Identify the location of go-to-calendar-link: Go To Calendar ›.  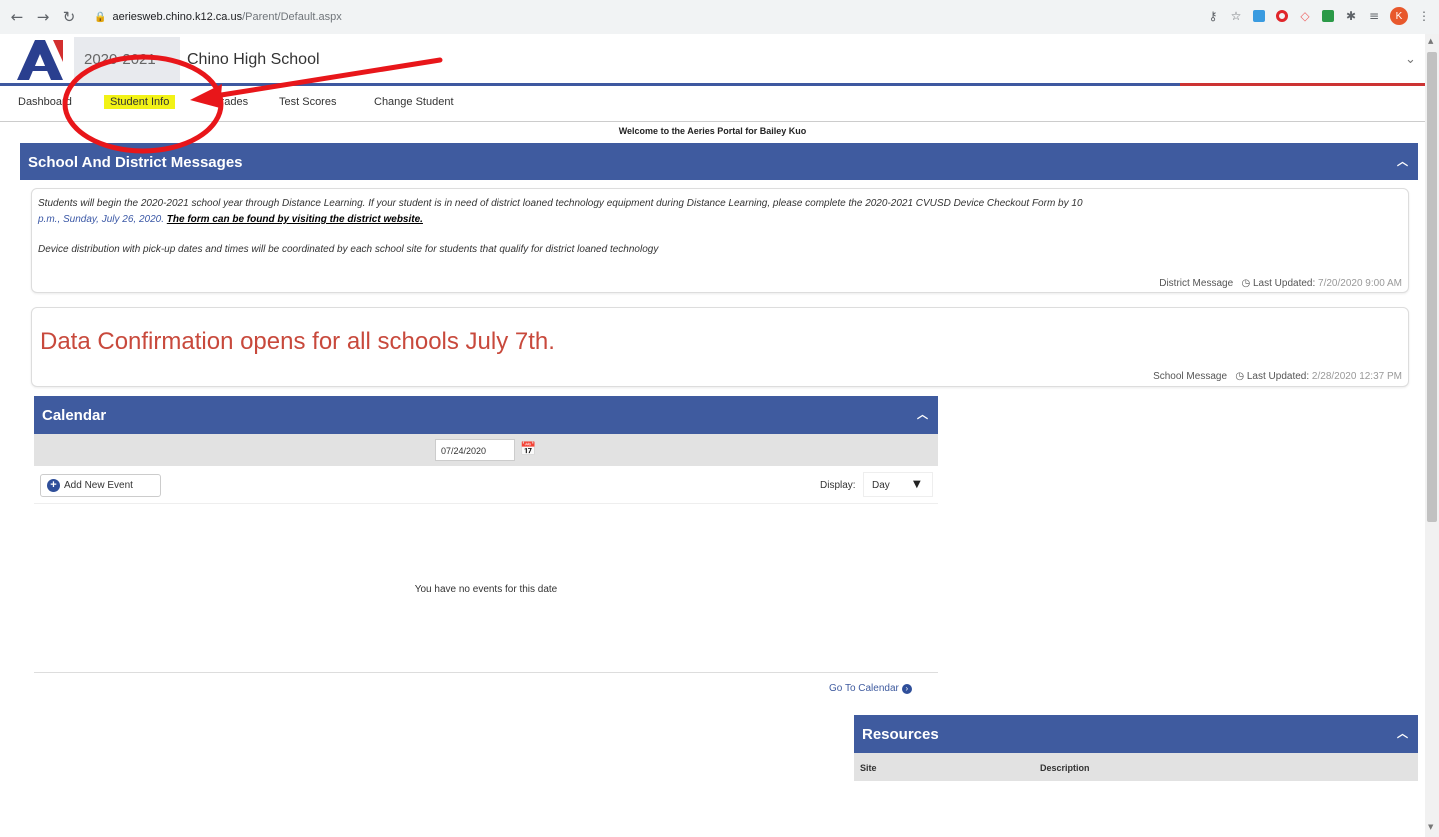
(870, 688).